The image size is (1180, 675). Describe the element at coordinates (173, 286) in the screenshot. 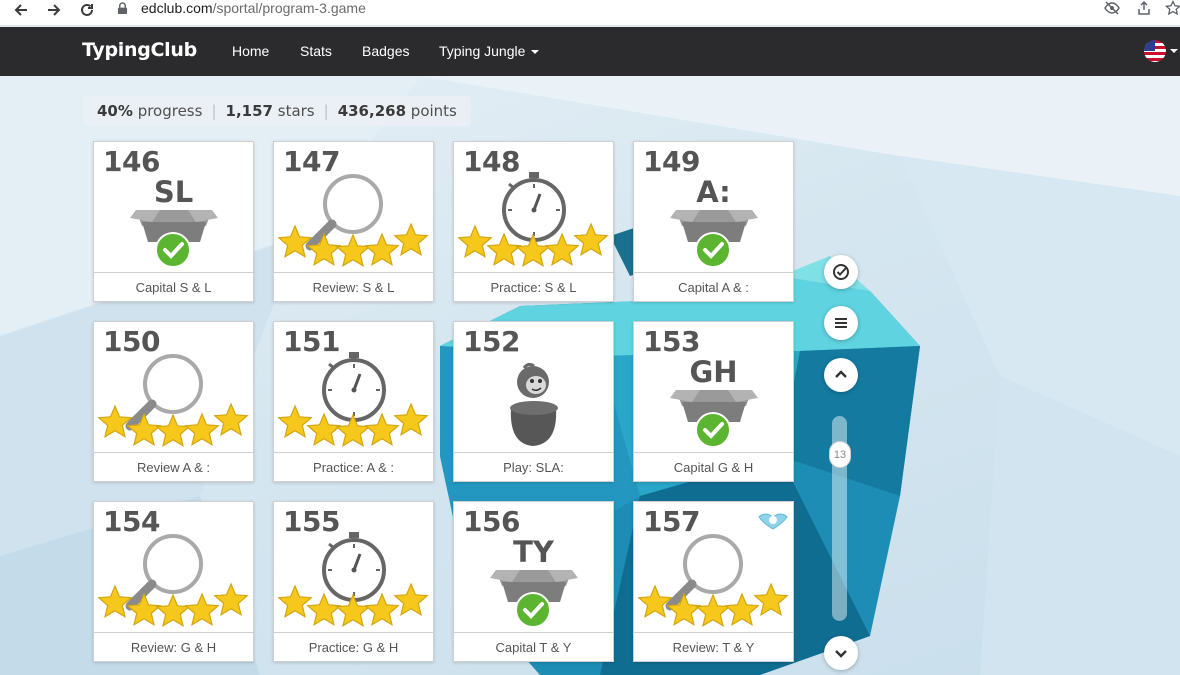

I see `lesson-title: Capital S & L` at that location.